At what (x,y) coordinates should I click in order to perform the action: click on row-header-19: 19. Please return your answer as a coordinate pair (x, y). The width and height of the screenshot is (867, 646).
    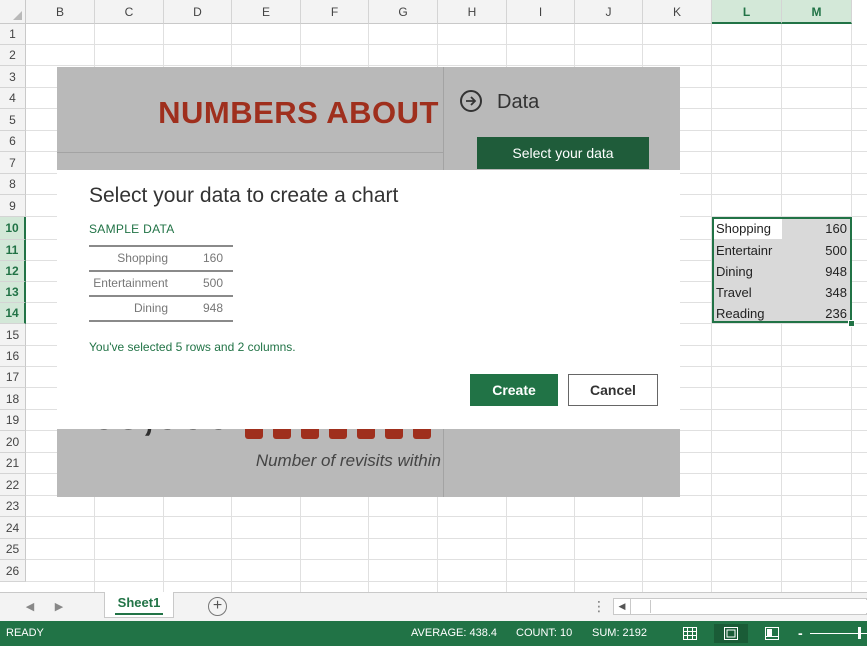
    Looking at the image, I should click on (13, 420).